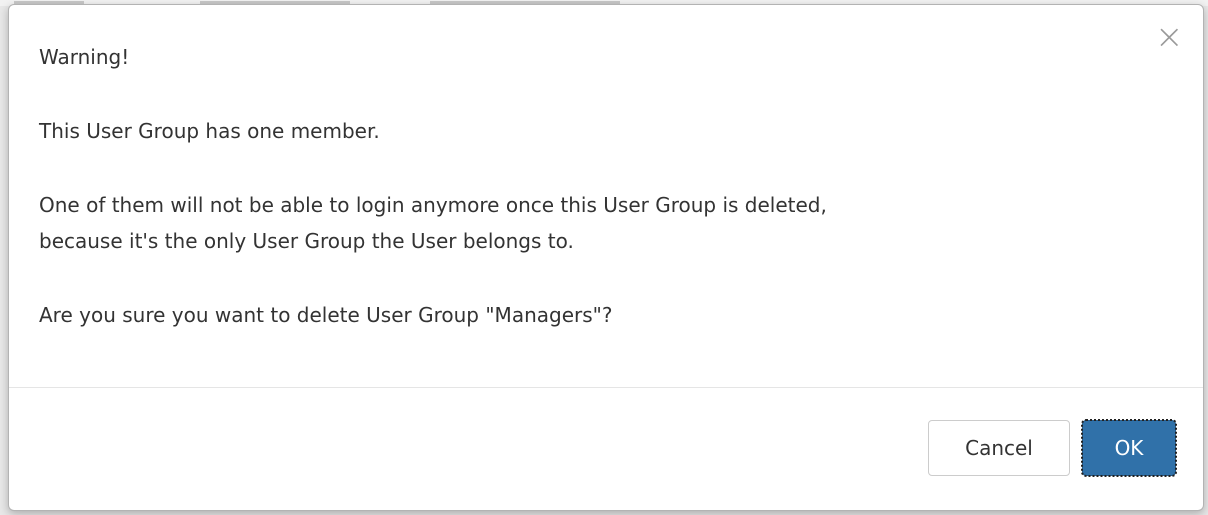  Describe the element at coordinates (209, 131) in the screenshot. I see `member-count-message: This User Group has one member.` at that location.